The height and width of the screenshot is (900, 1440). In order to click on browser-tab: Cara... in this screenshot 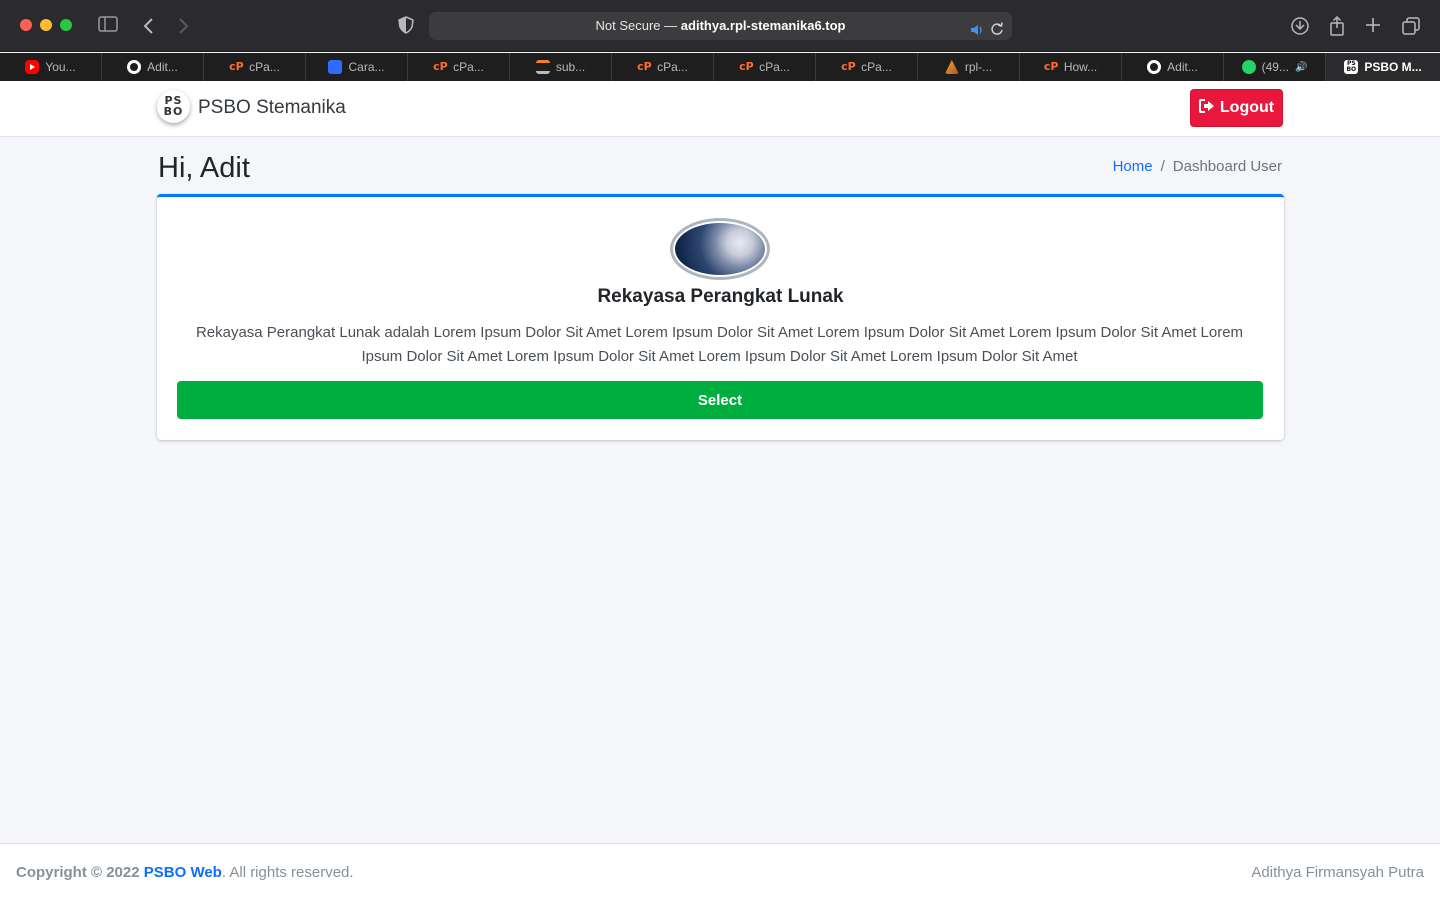, I will do `click(357, 67)`.